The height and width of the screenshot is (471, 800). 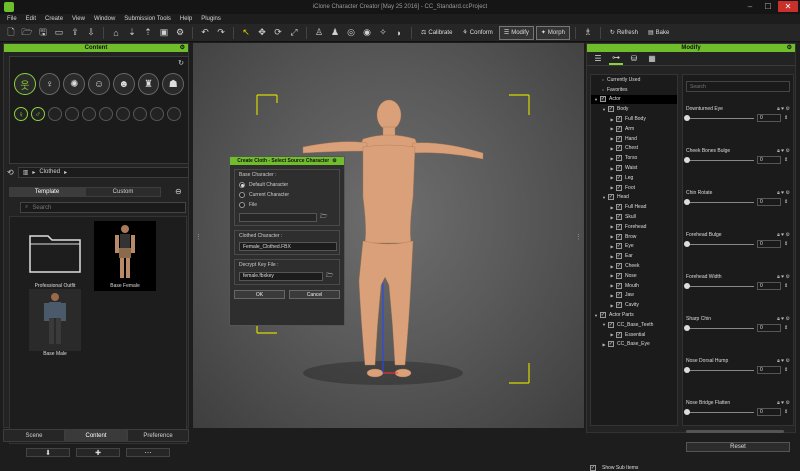 I want to click on tab-template: Template, so click(x=47, y=192).